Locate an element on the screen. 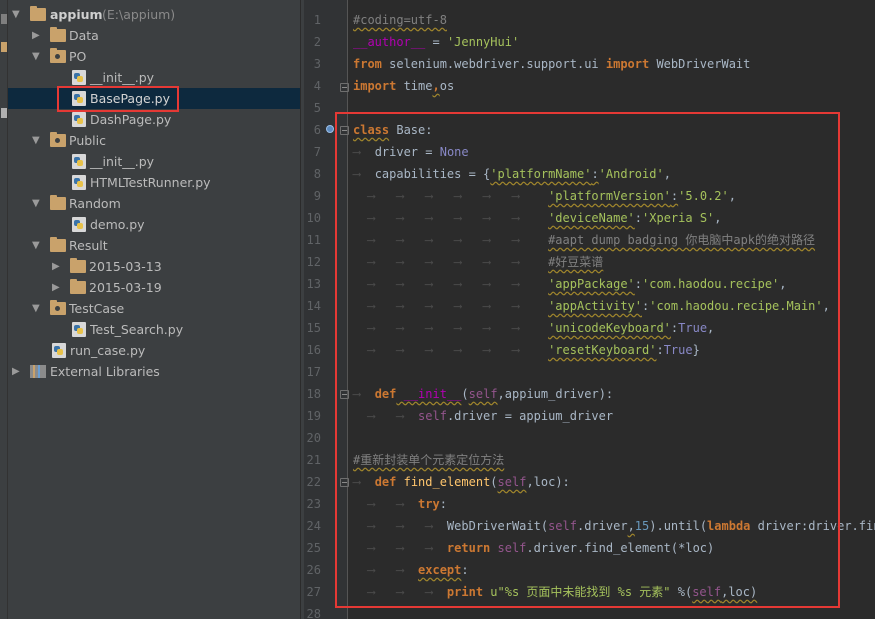  line-number: 1 is located at coordinates (317, 20).